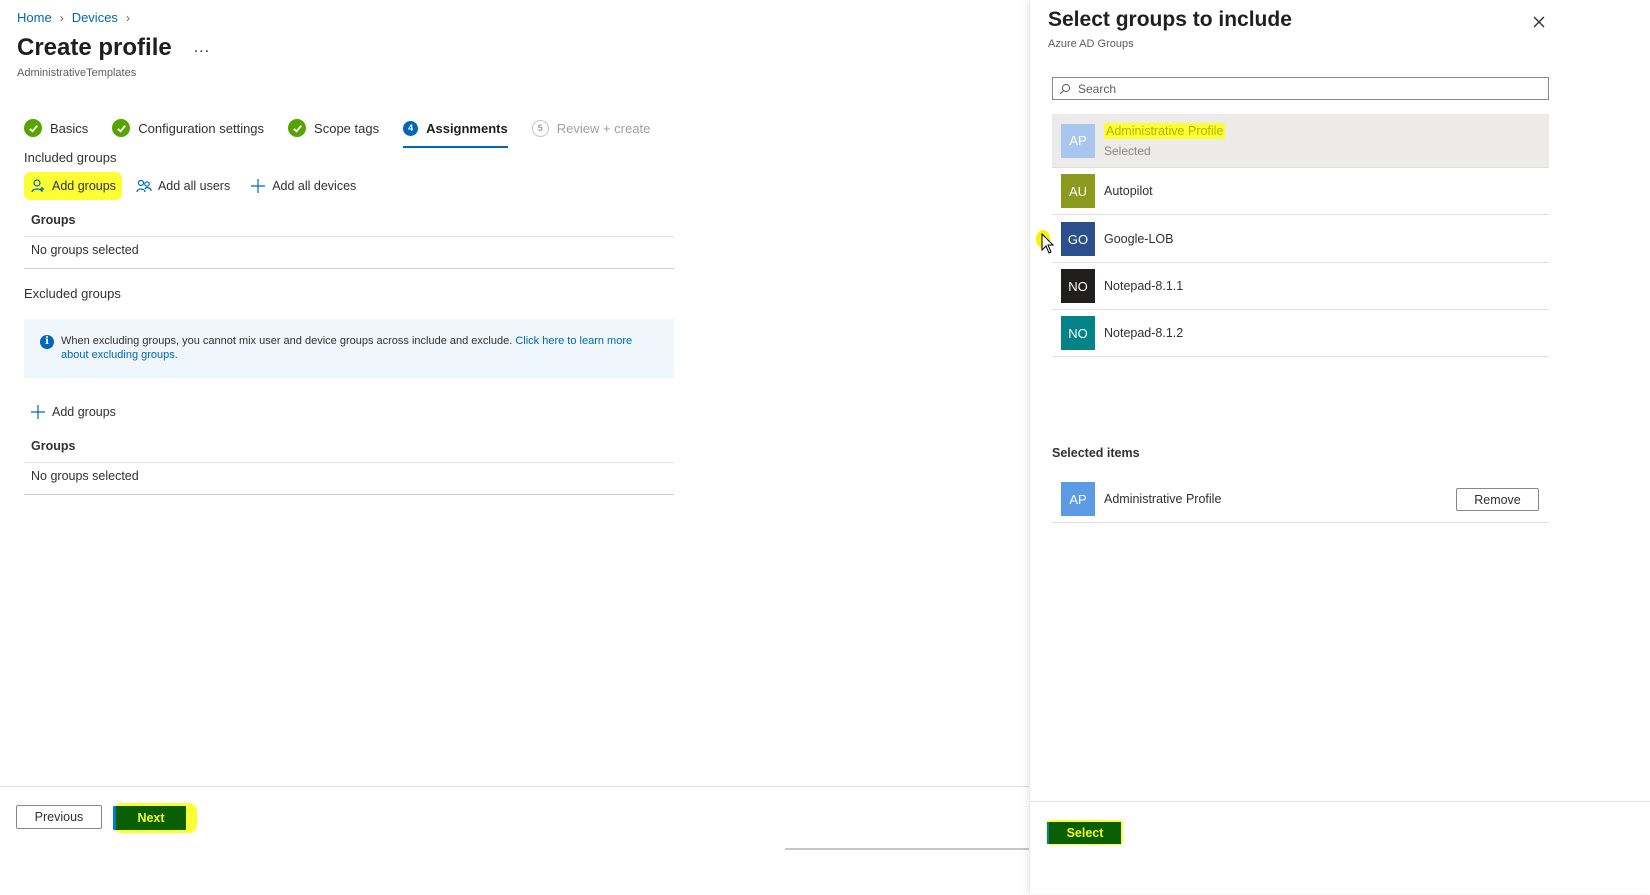 The image size is (1650, 895). What do you see at coordinates (1127, 150) in the screenshot?
I see `group-selected-status: Selected` at bounding box center [1127, 150].